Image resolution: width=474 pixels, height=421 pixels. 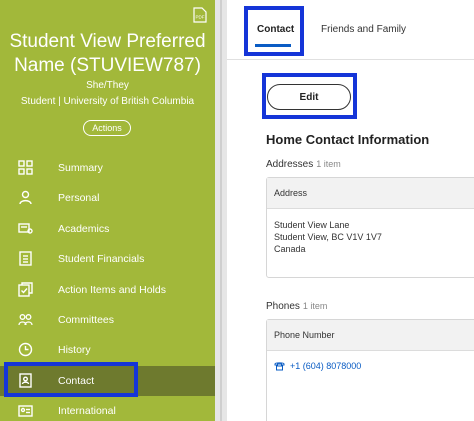 I want to click on profile-name-line2: Name (STUVIEW787), so click(x=107, y=65).